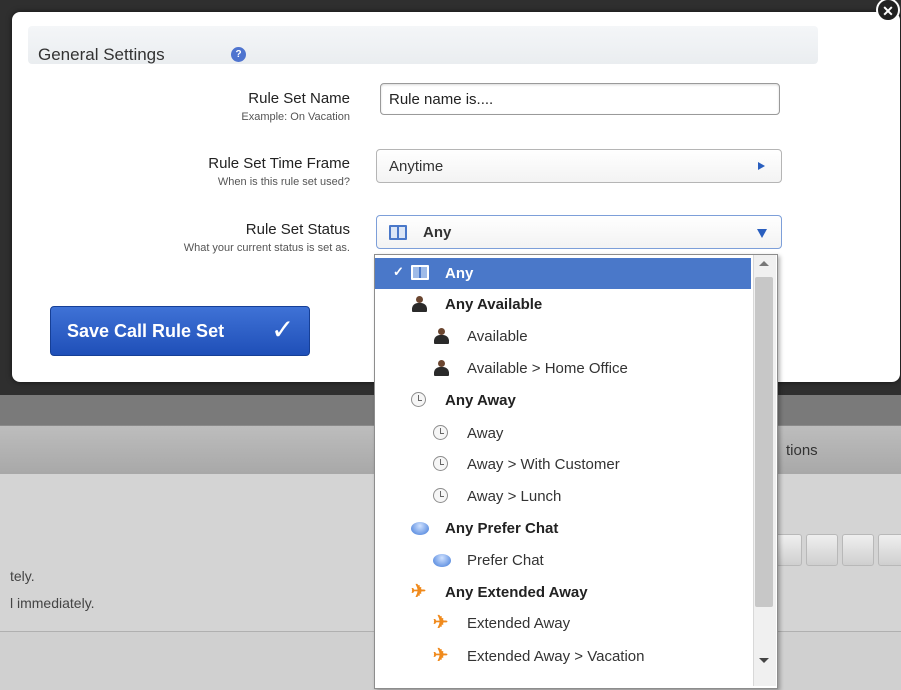 The image size is (901, 690). Describe the element at coordinates (297, 229) in the screenshot. I see `status-label: Rule Set Status` at that location.